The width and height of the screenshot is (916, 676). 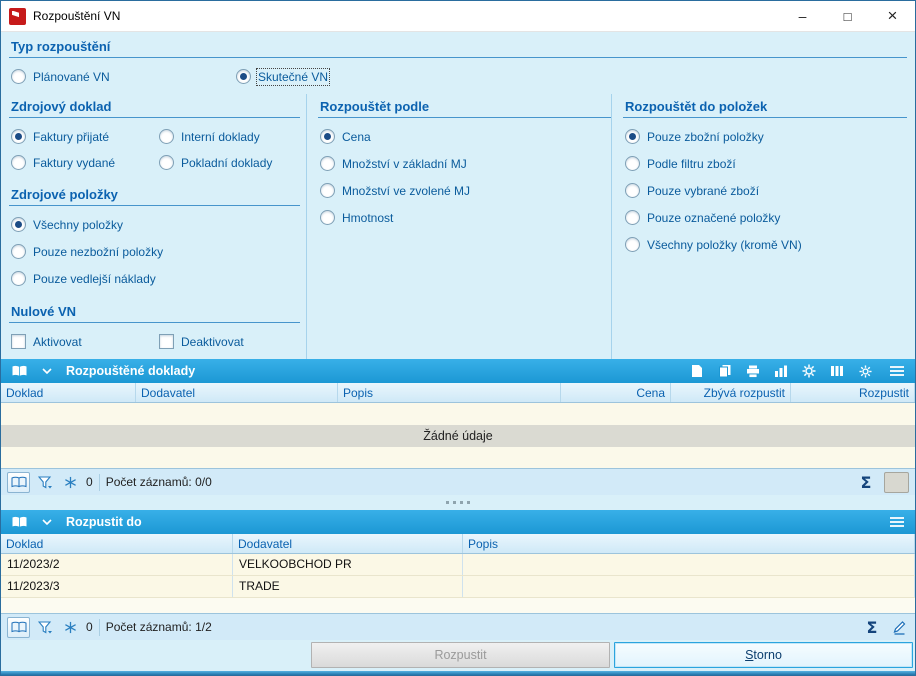 I want to click on grid2-body: 11/2023/2 VELKOOBCHOD PR 11/2023/3 TRADE, so click(x=458, y=583).